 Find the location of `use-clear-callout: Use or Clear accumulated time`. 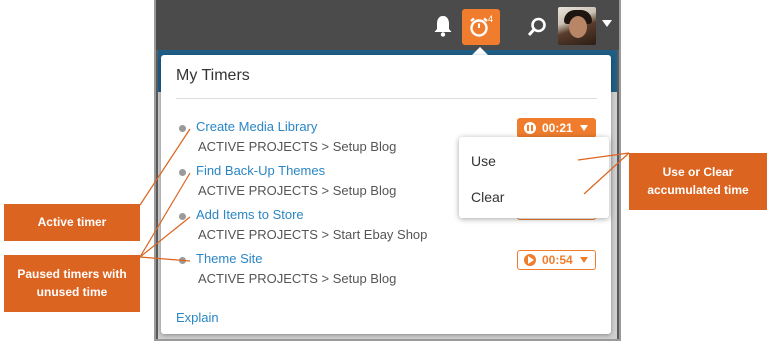

use-clear-callout: Use or Clear accumulated time is located at coordinates (698, 181).